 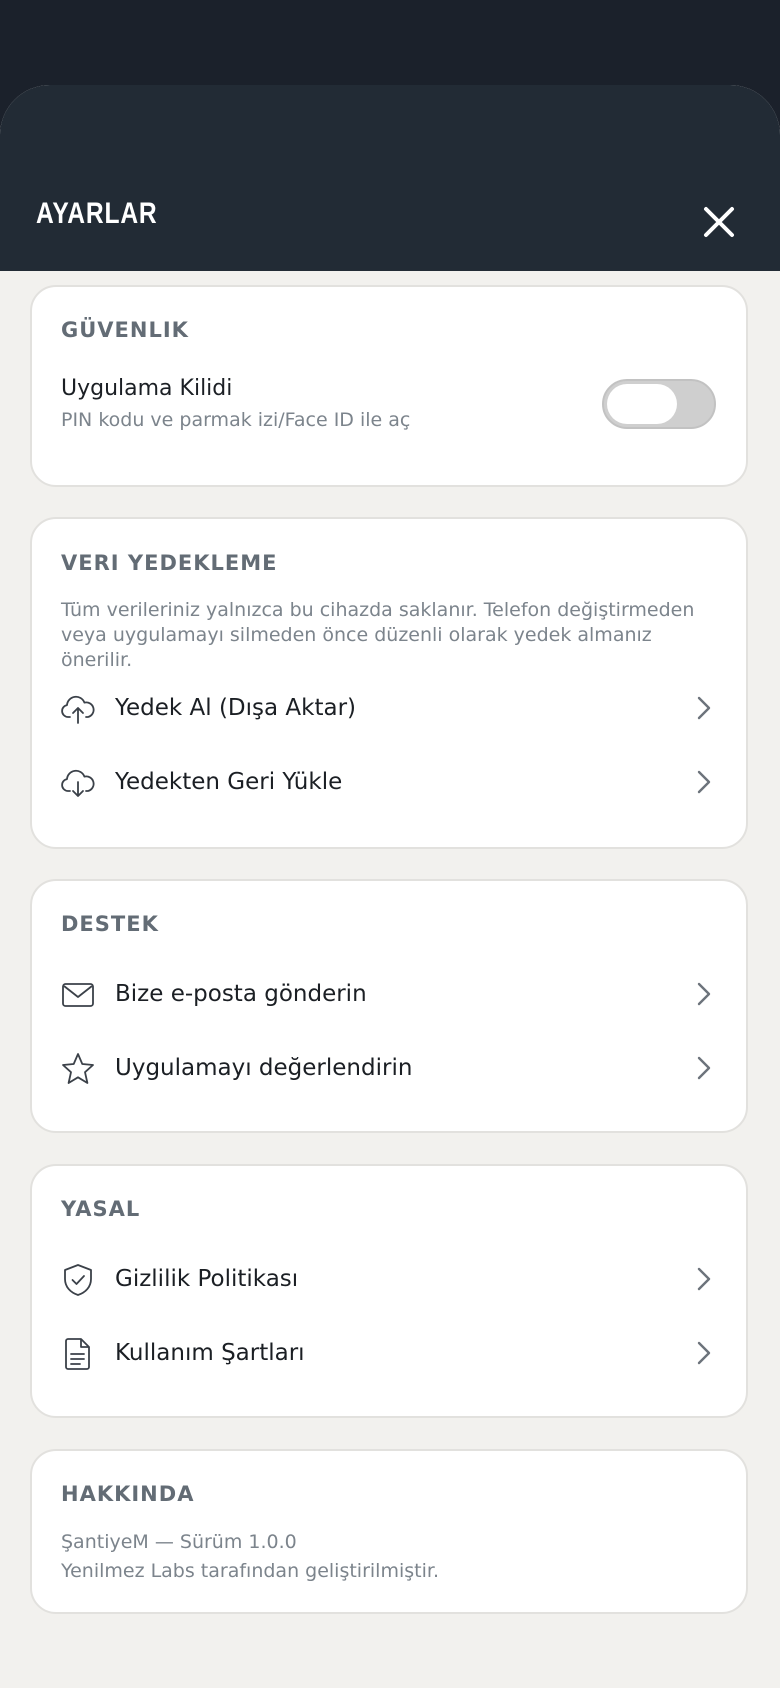 What do you see at coordinates (264, 1068) in the screenshot?
I see `rate-app-label: Uygulamayı değerlendirin` at bounding box center [264, 1068].